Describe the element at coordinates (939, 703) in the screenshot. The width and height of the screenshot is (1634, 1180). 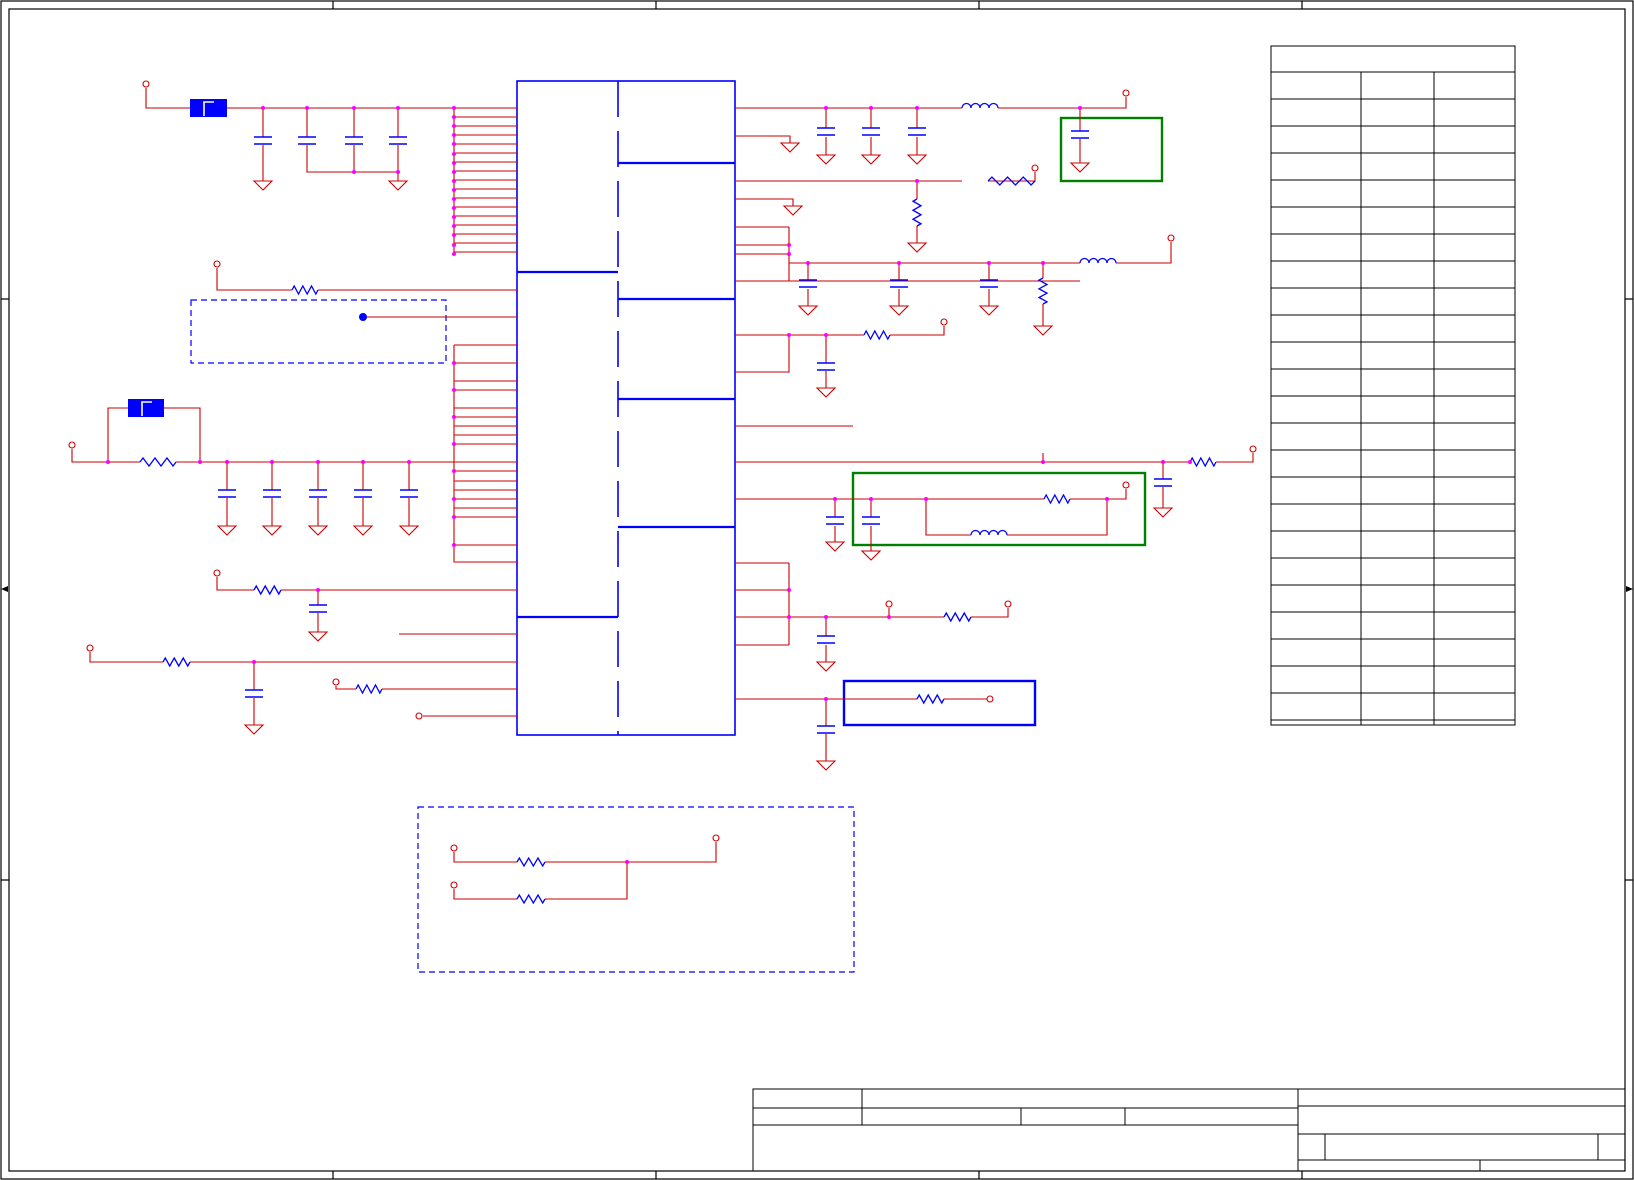
I see `highlight-box-blue` at that location.